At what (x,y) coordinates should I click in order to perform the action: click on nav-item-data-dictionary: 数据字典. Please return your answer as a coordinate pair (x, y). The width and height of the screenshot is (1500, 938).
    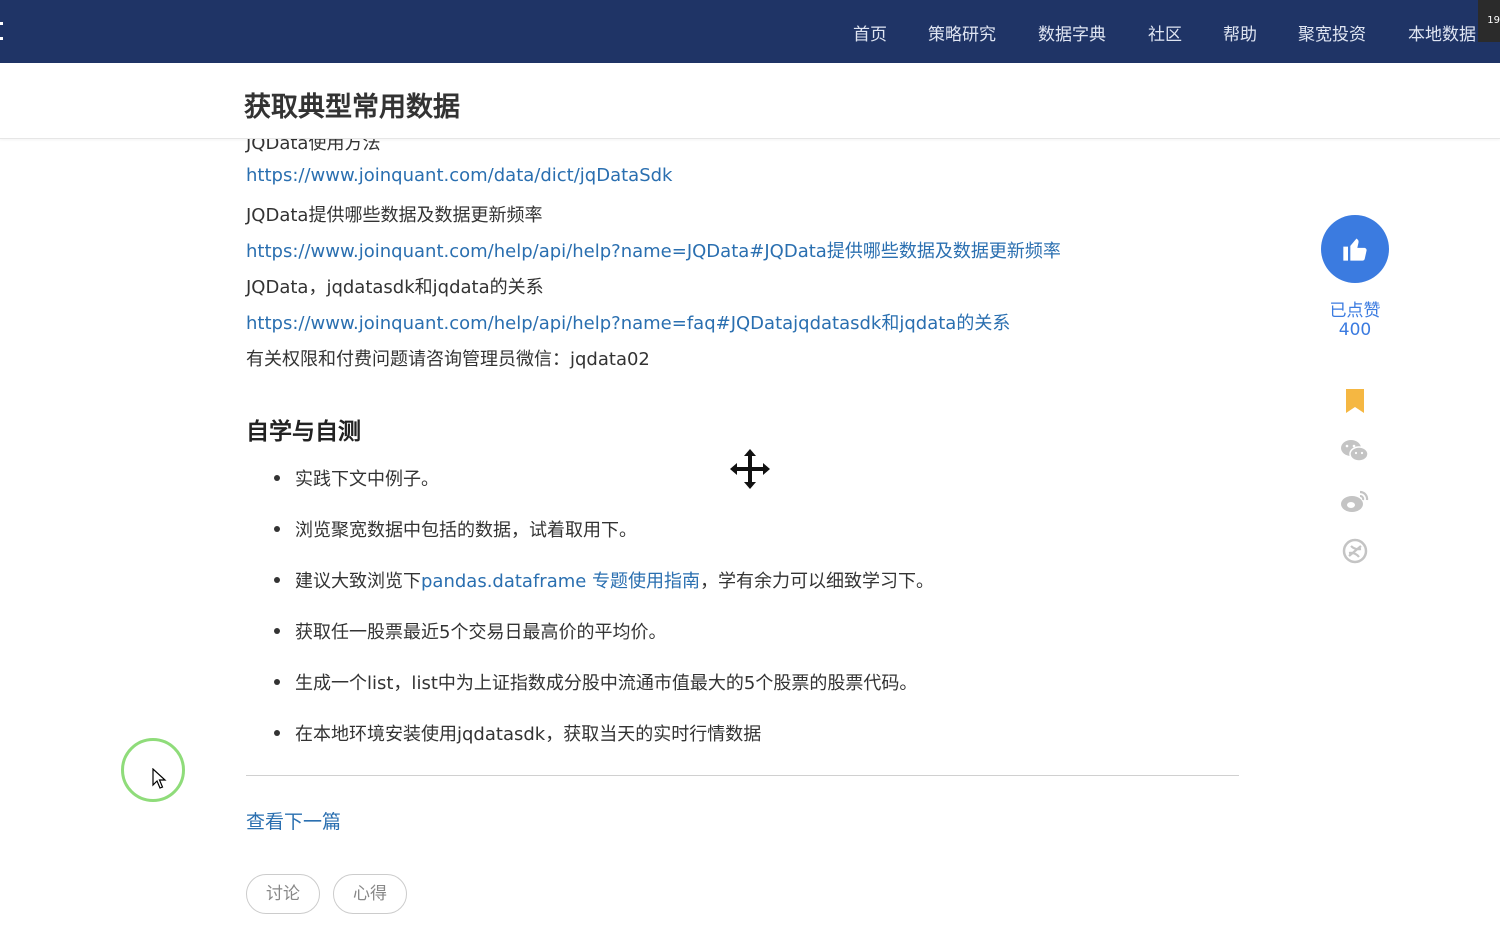
    Looking at the image, I should click on (1072, 32).